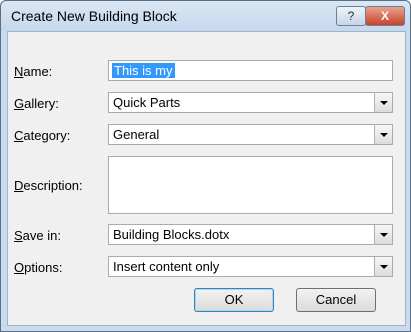 Image resolution: width=411 pixels, height=332 pixels. I want to click on ok-button: OK, so click(234, 300).